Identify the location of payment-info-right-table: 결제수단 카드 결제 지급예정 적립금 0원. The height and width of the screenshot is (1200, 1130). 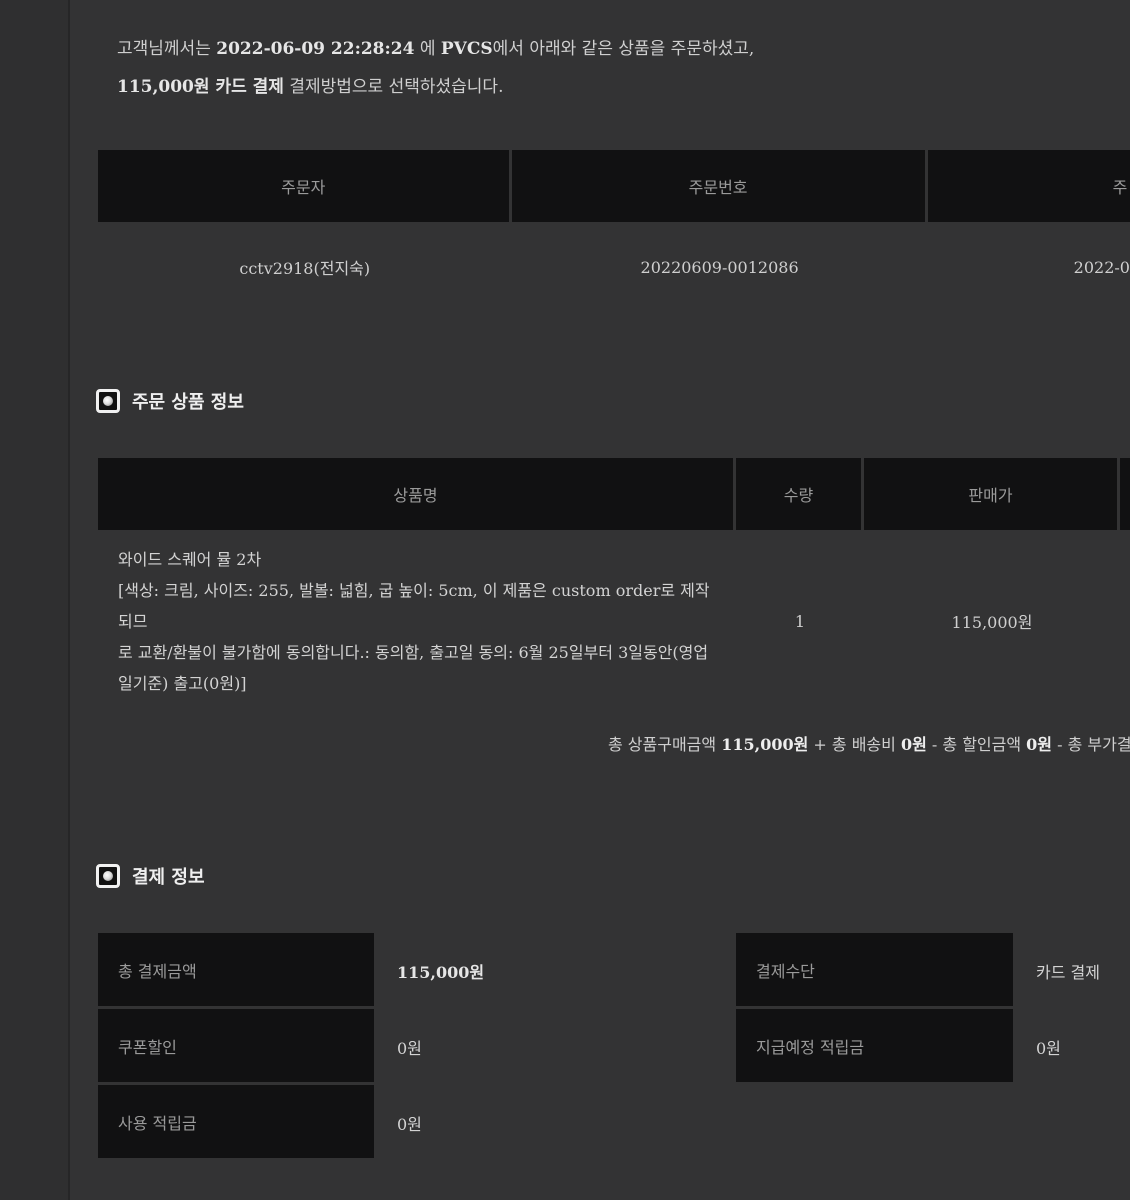
(933, 1009).